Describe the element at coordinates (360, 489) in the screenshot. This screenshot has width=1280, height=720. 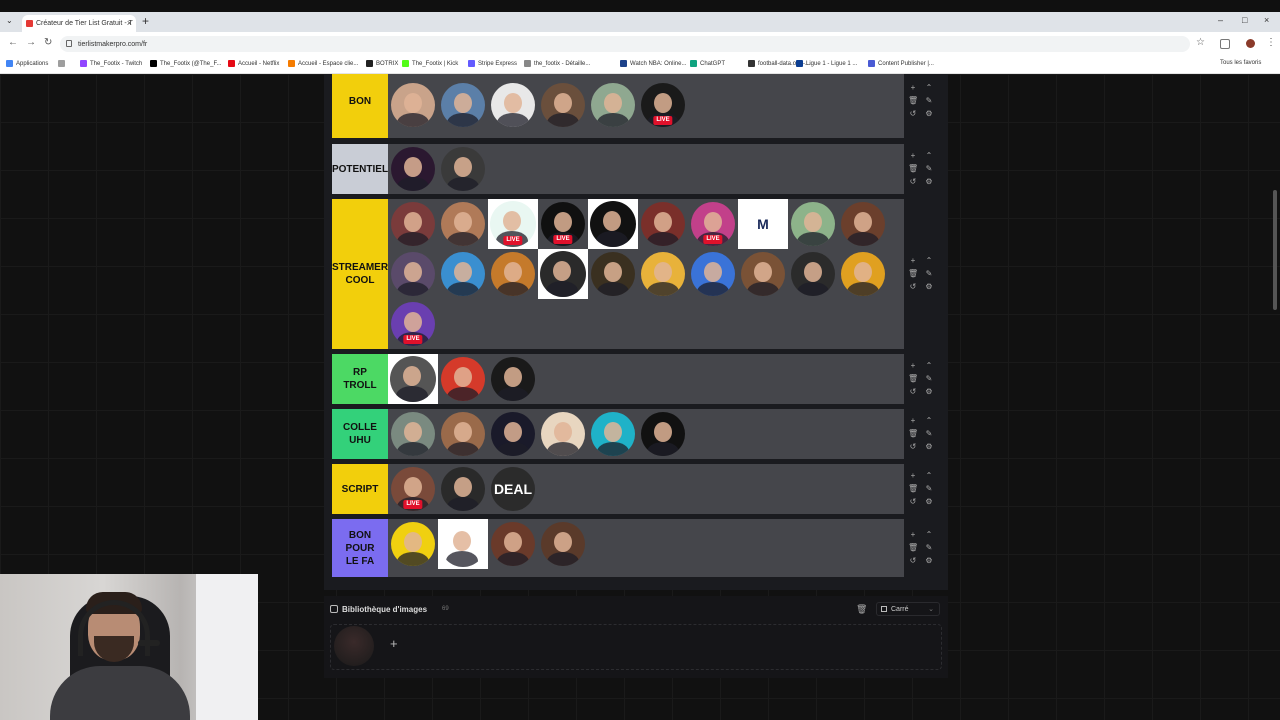
I see `tier-label: SCRIPT` at that location.